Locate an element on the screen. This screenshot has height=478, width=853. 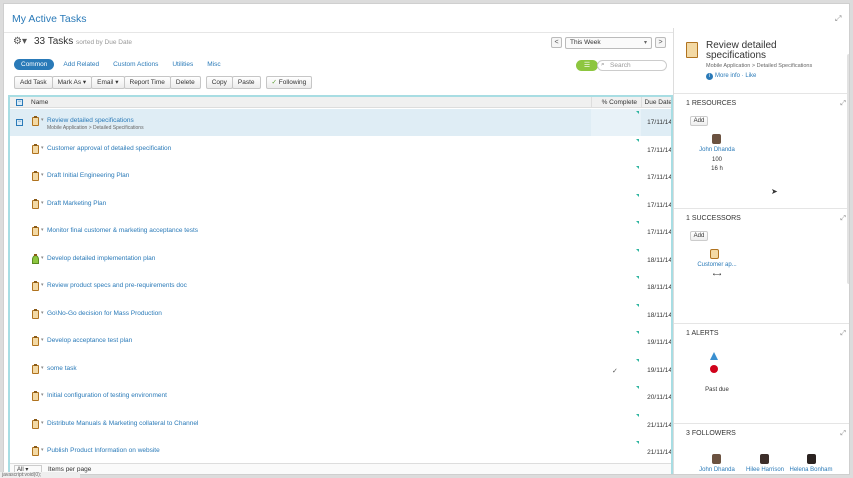
filter-toggle-button: ☰ is located at coordinates (587, 65).